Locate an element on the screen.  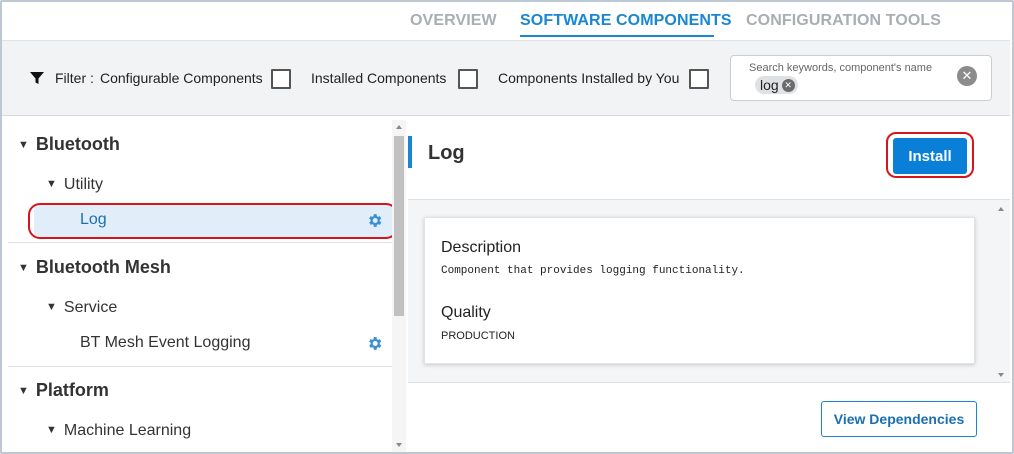
chip-remove-icon: ✕ is located at coordinates (788, 85).